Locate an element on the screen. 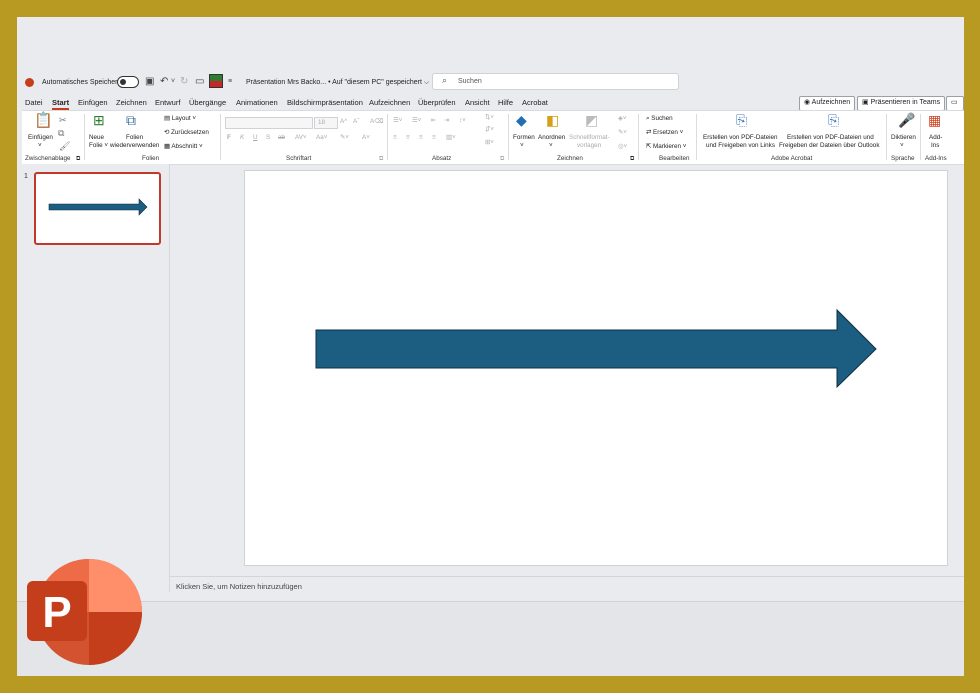 The height and width of the screenshot is (693, 980). create-pdf-links-label-1: Erstellen von PDF-Dateien is located at coordinates (740, 138).